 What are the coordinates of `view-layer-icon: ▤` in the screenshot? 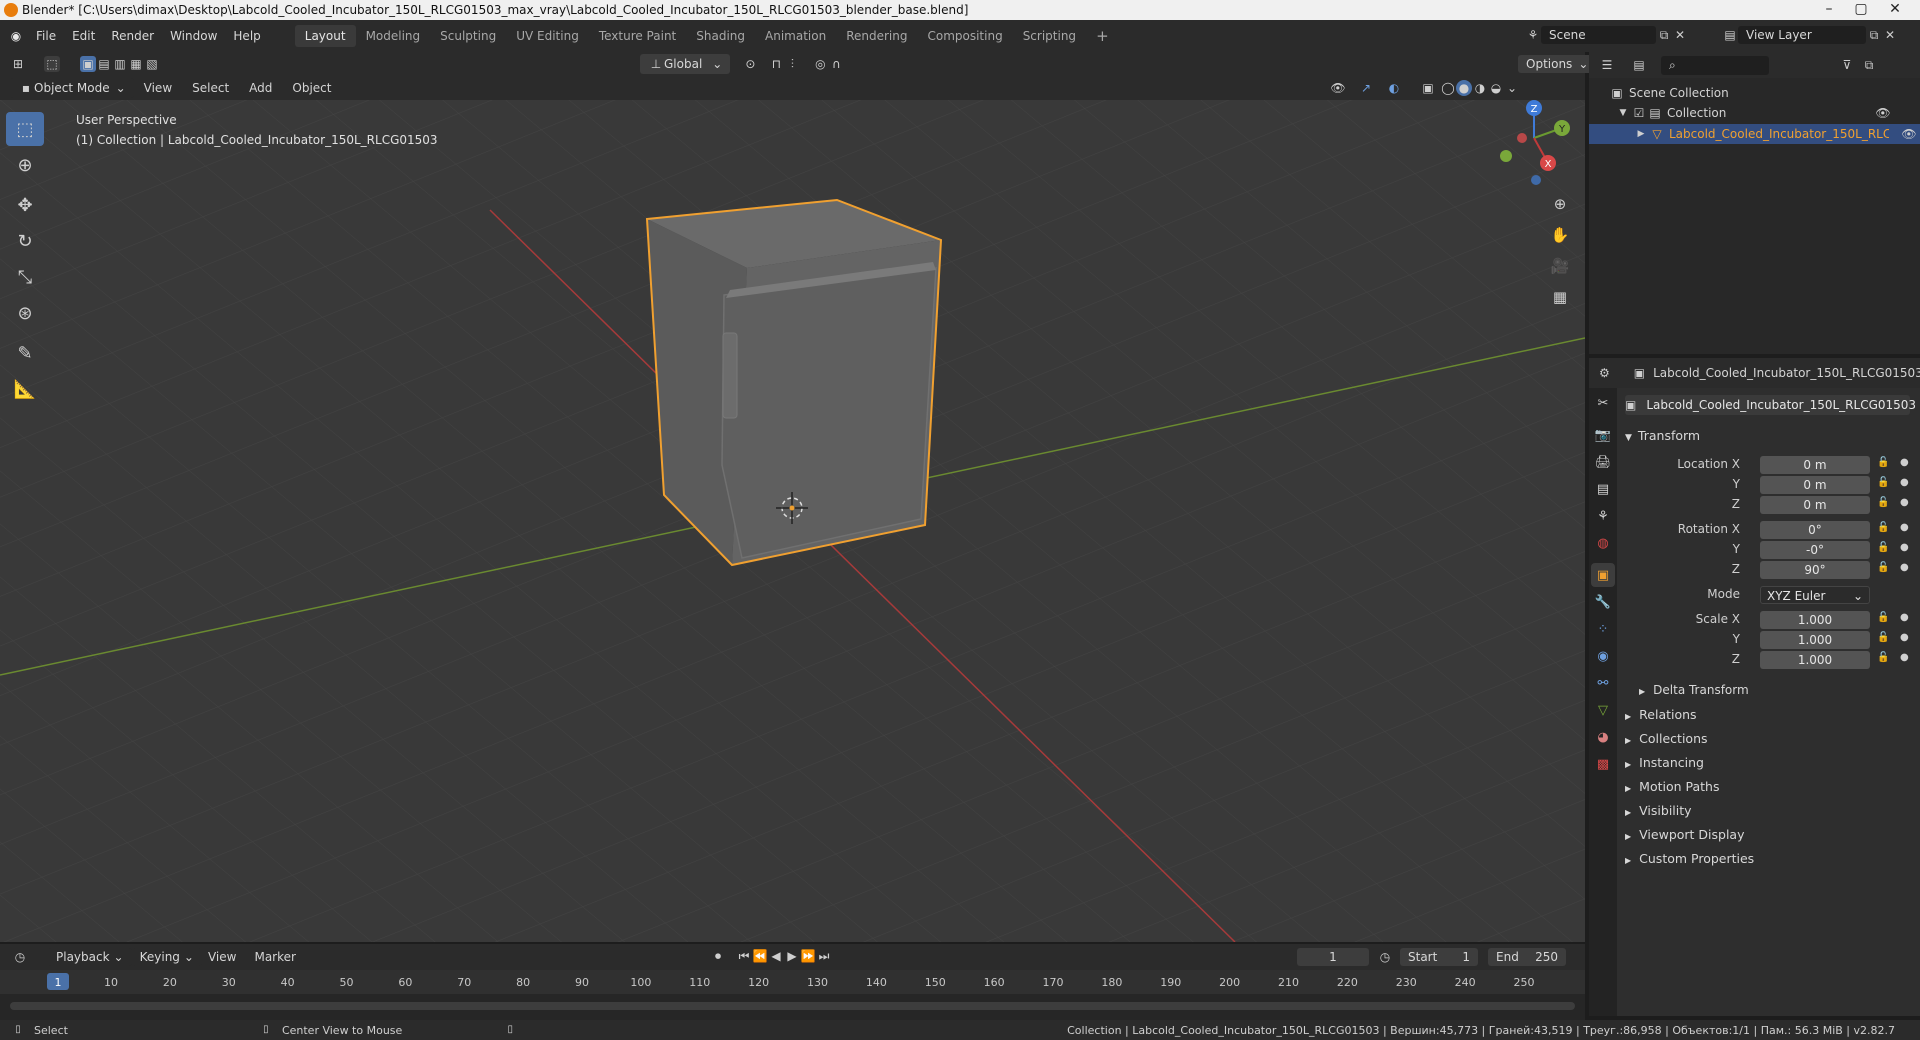 It's located at (1730, 35).